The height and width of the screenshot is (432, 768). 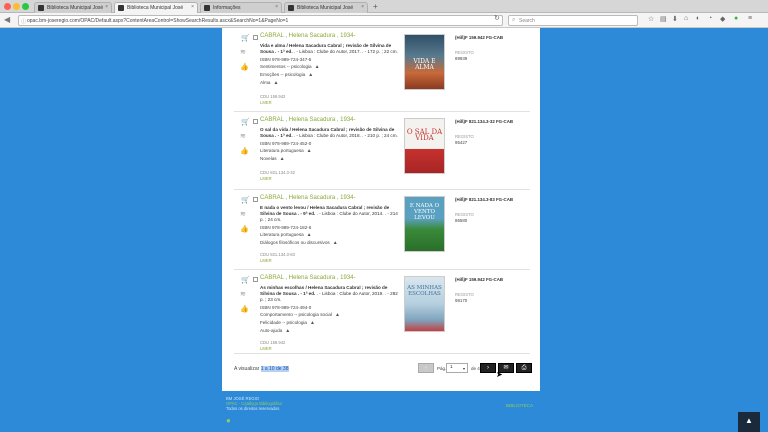 I want to click on subject-link: Comportamento -- psicologia social ▲, so click(x=300, y=315).